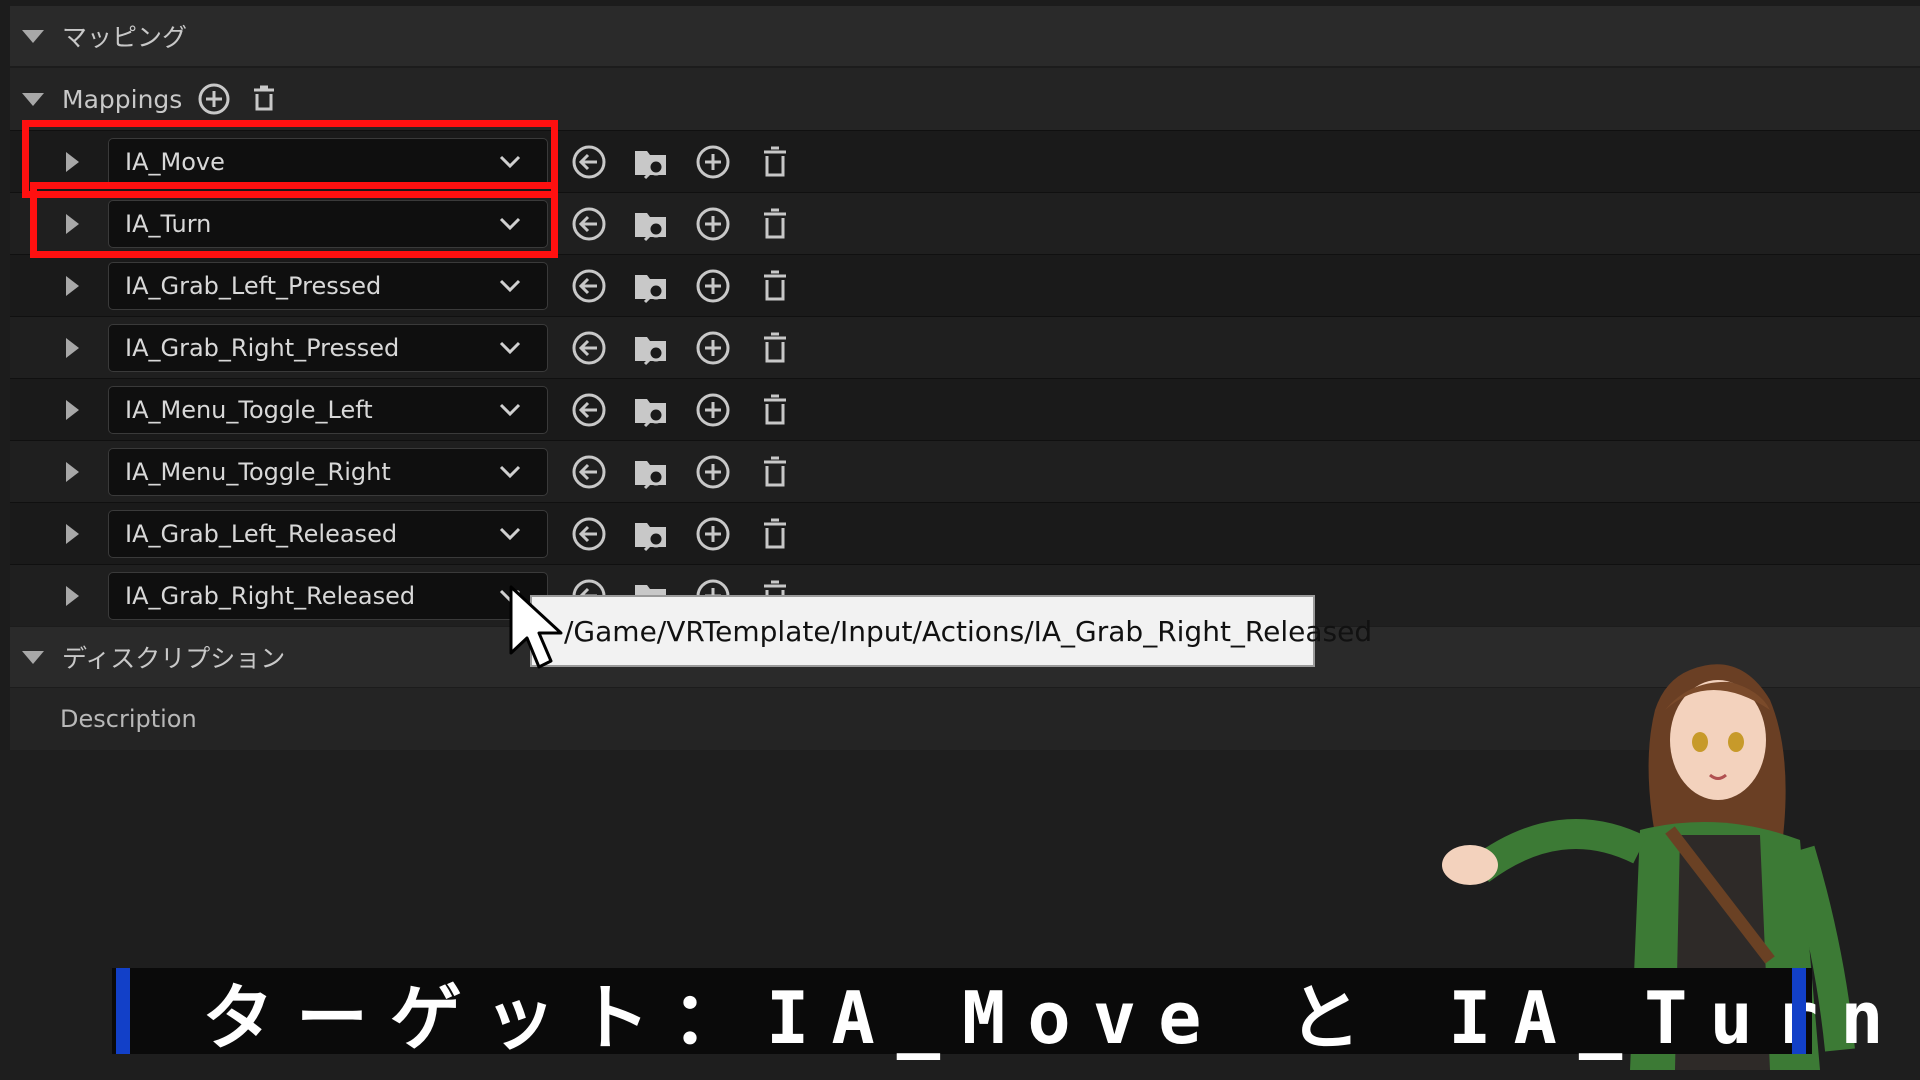  What do you see at coordinates (123, 1011) in the screenshot?
I see `caption-accent-left` at bounding box center [123, 1011].